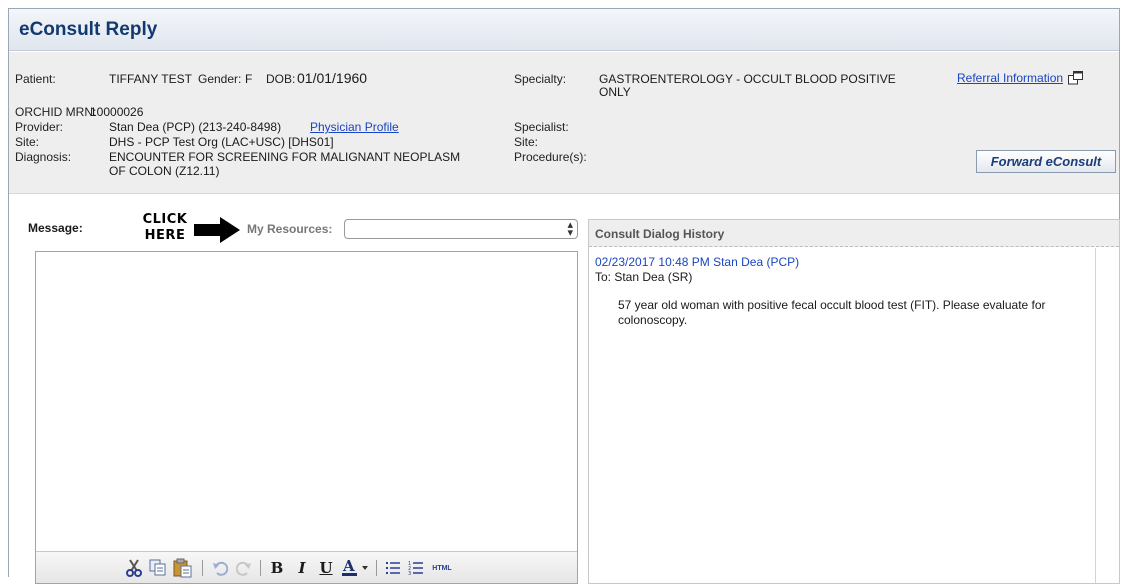  I want to click on specialty-line-1: GASTROENTEROLOGY - OCCULT BLOOD POSITIVE, so click(747, 79).